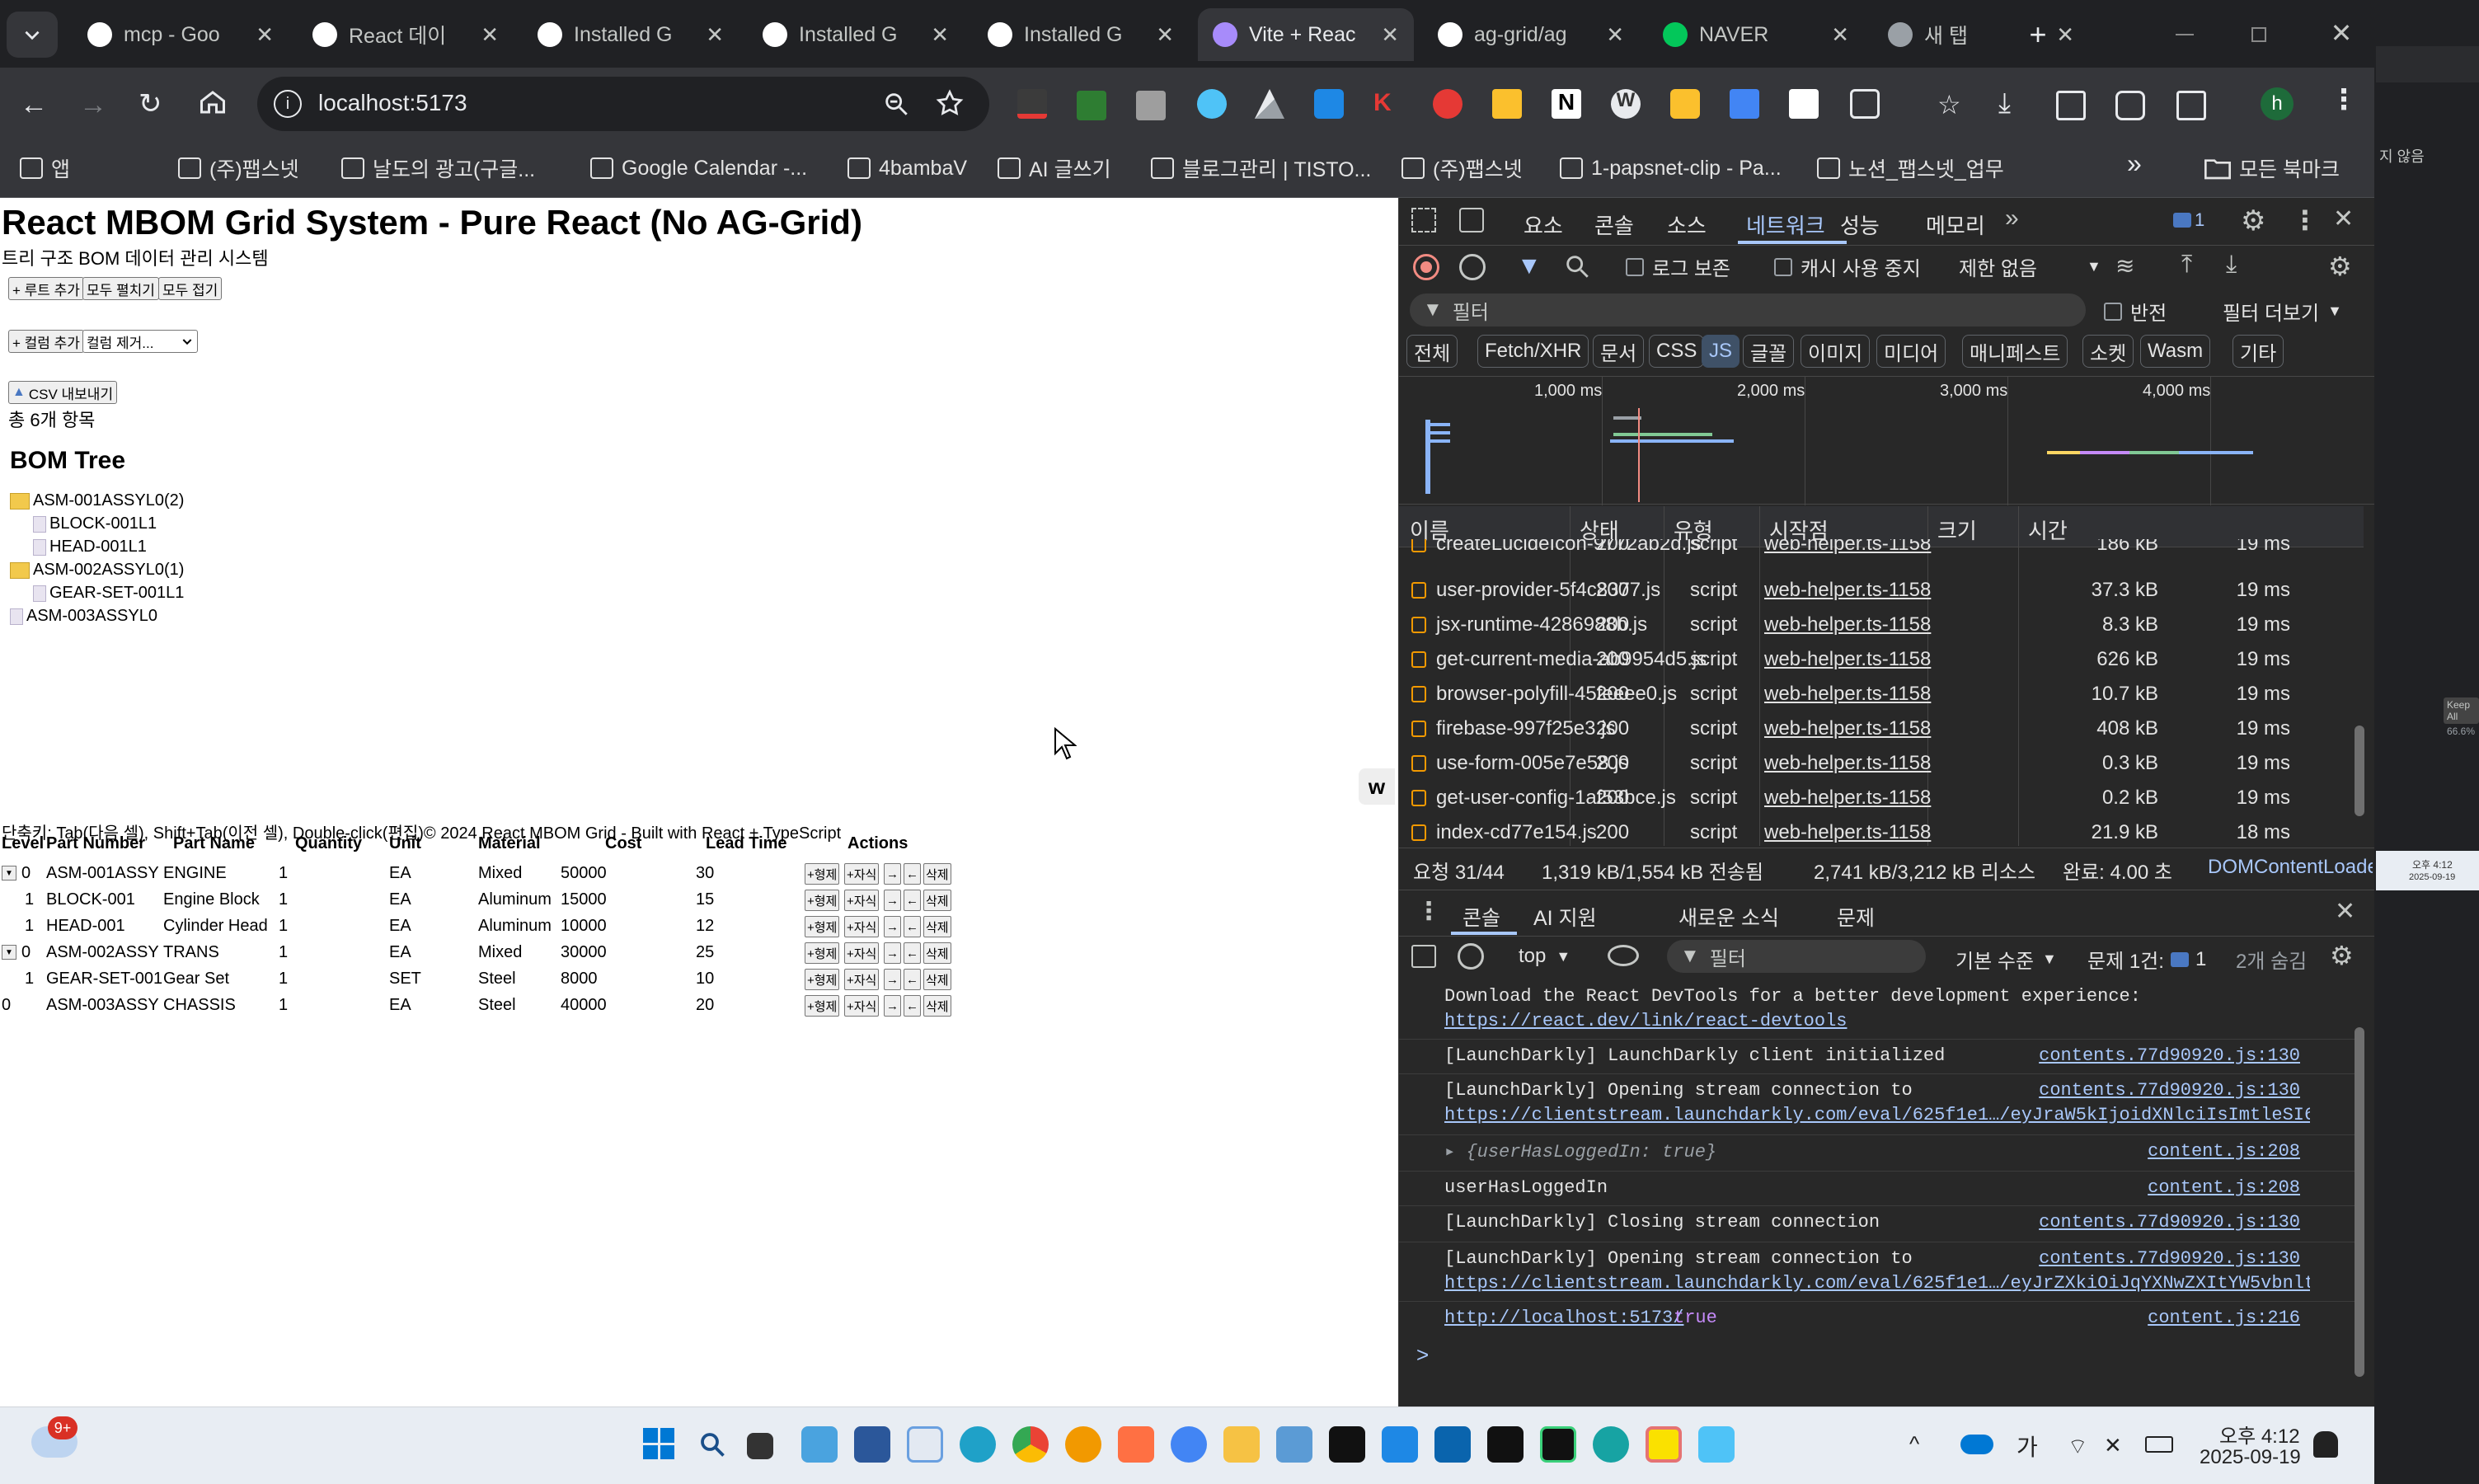  Describe the element at coordinates (500, 873) in the screenshot. I see `grid-cell-material: Mixed` at that location.